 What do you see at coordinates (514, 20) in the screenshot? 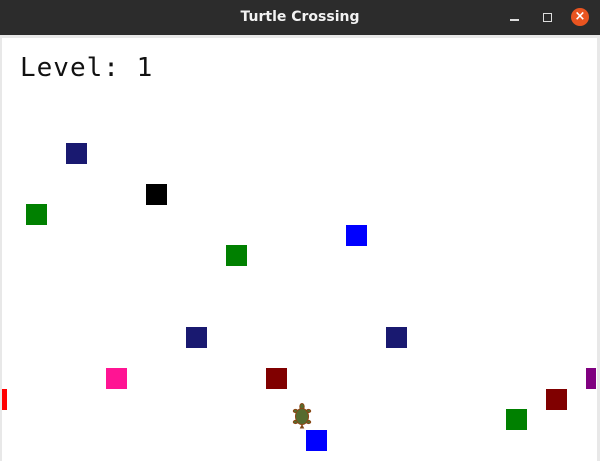
I see `minimize-icon` at bounding box center [514, 20].